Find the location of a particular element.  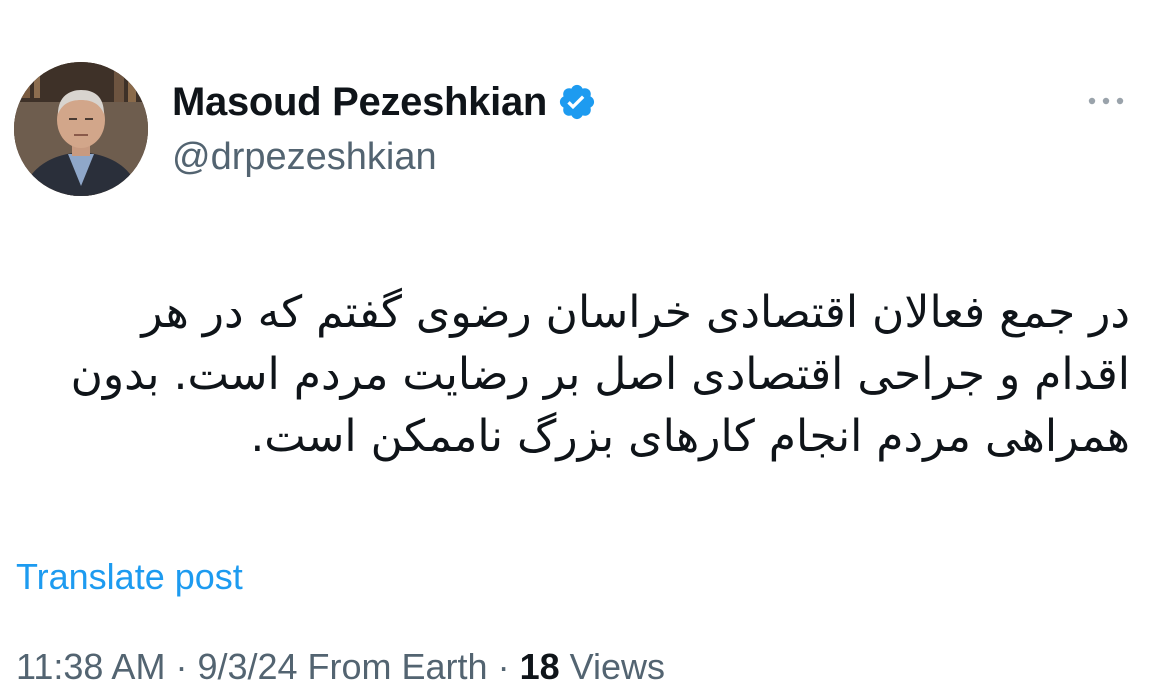

more-options-icon is located at coordinates (1106, 101).